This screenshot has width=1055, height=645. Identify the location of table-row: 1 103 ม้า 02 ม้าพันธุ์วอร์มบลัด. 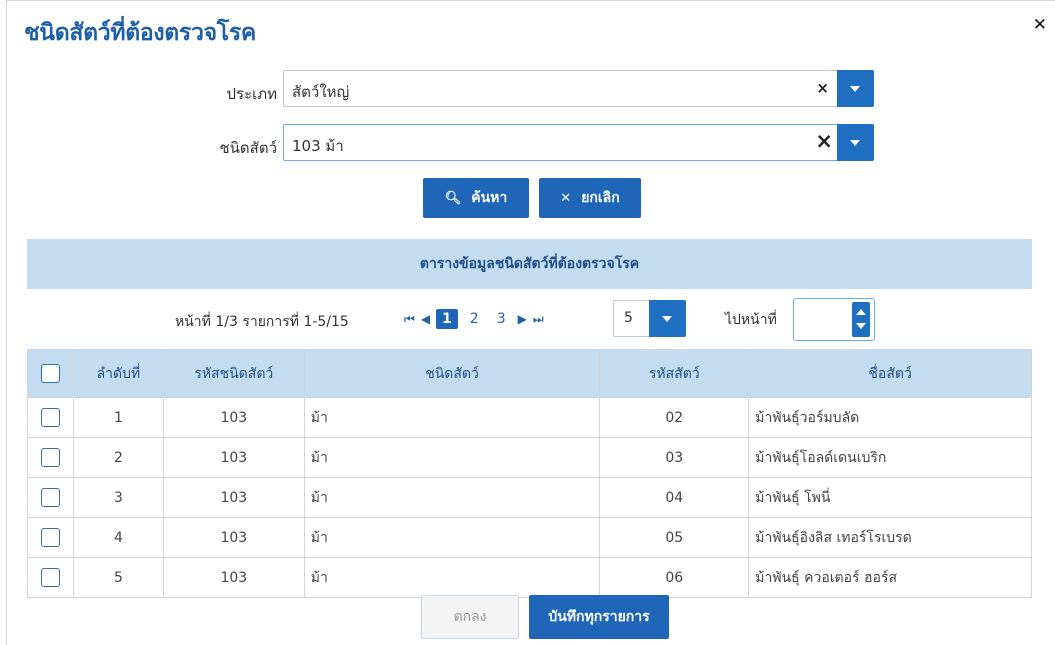
(529, 417).